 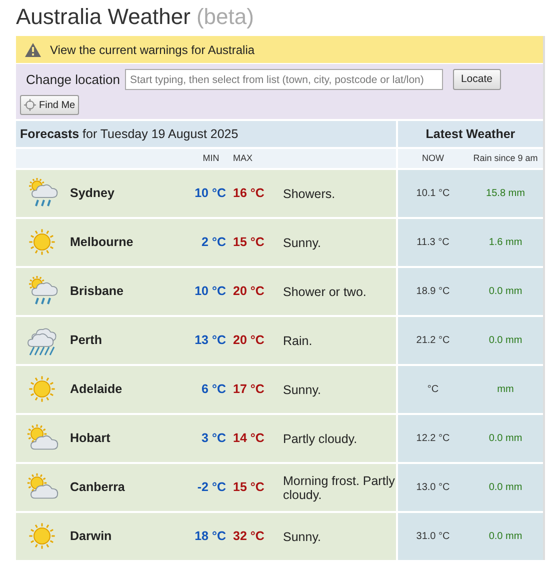 I want to click on city-name: Adelaide, so click(x=97, y=389).